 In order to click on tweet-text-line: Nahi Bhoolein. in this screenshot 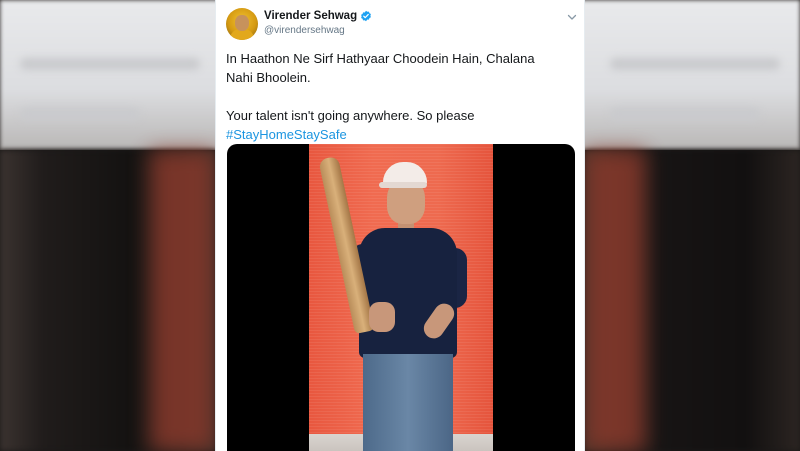, I will do `click(268, 77)`.